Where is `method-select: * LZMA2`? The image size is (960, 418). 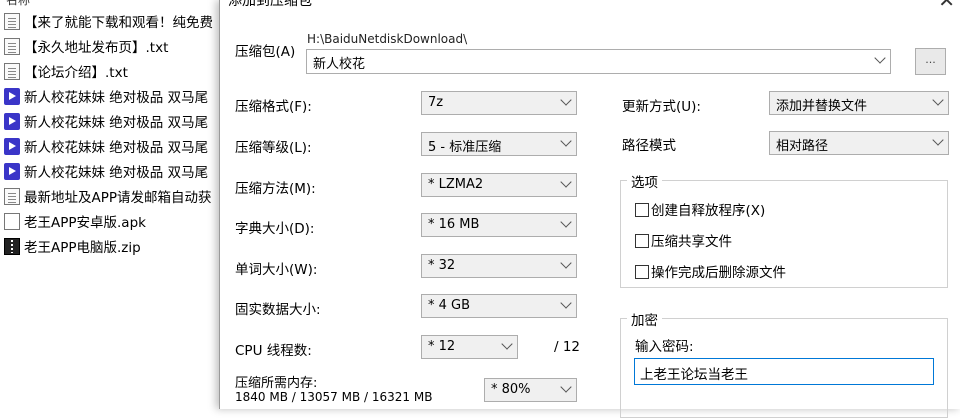 method-select: * LZMA2 is located at coordinates (499, 185).